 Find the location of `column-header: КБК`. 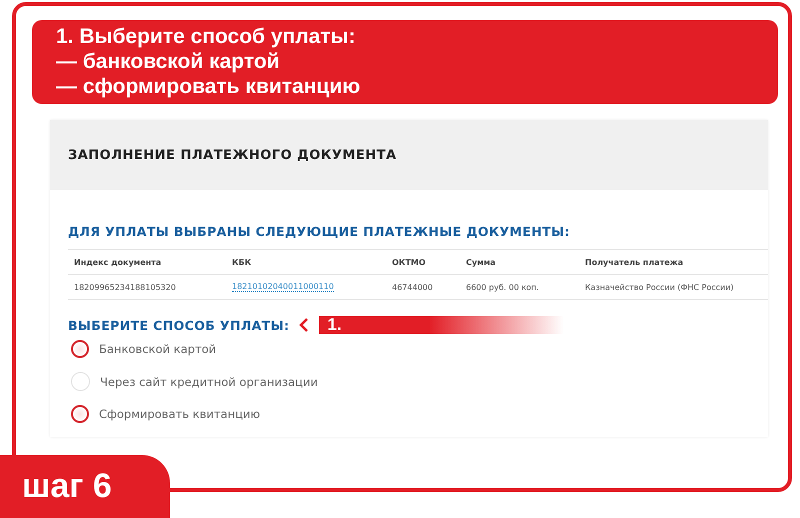

column-header: КБК is located at coordinates (242, 262).